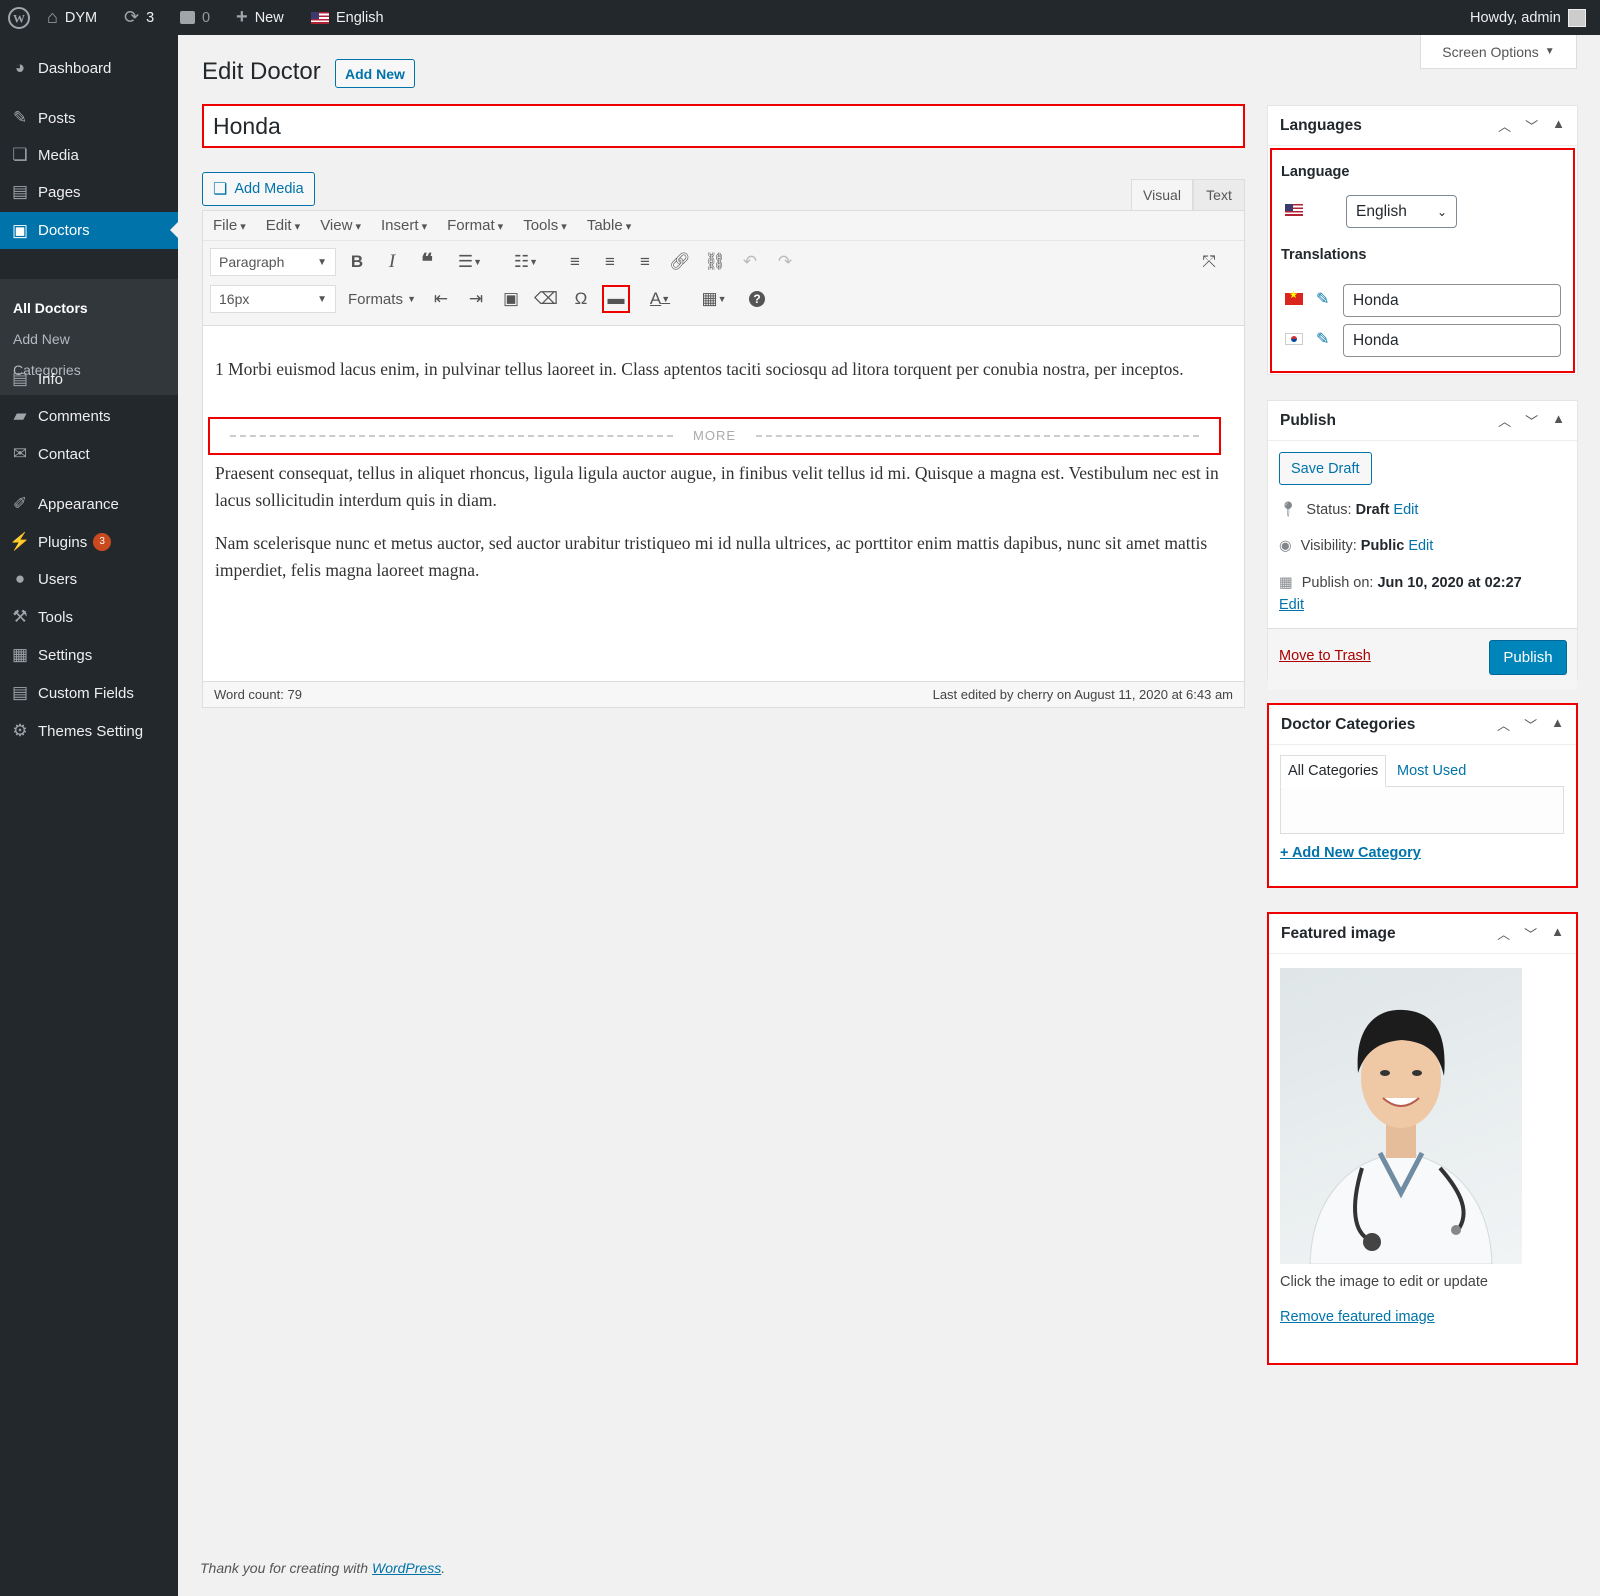 The width and height of the screenshot is (1600, 1596). What do you see at coordinates (89, 230) in the screenshot?
I see `sidebar-item-doctors: ▣ Doctors` at bounding box center [89, 230].